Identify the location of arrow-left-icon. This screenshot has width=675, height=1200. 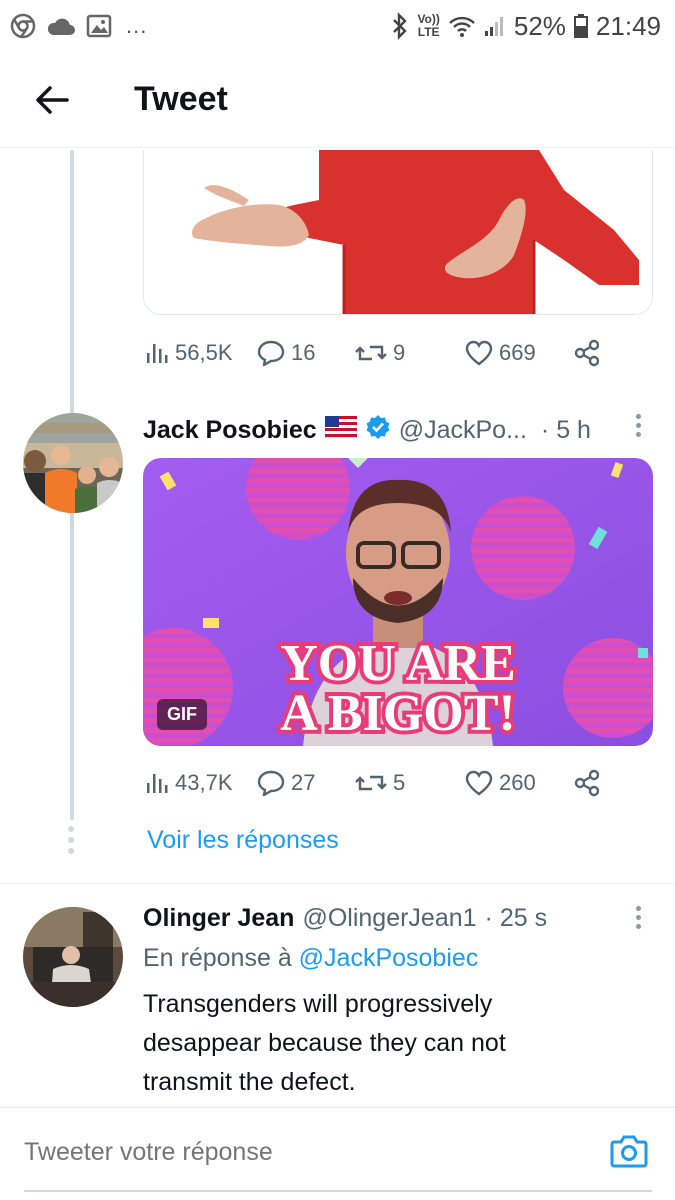
(52, 99).